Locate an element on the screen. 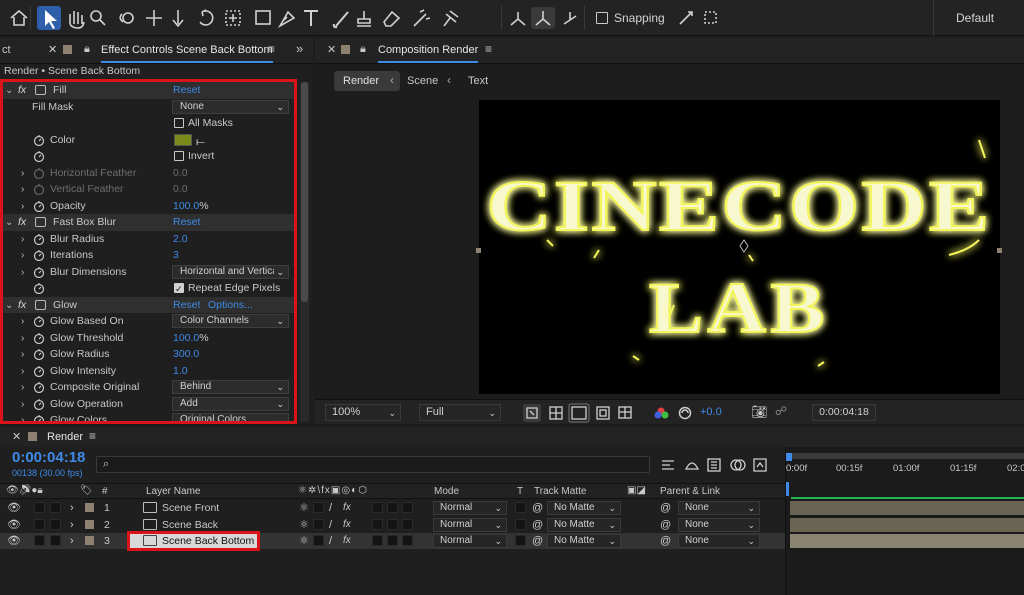 This screenshot has height=595, width=1024. expand-panels-icon: » is located at coordinates (299, 48).